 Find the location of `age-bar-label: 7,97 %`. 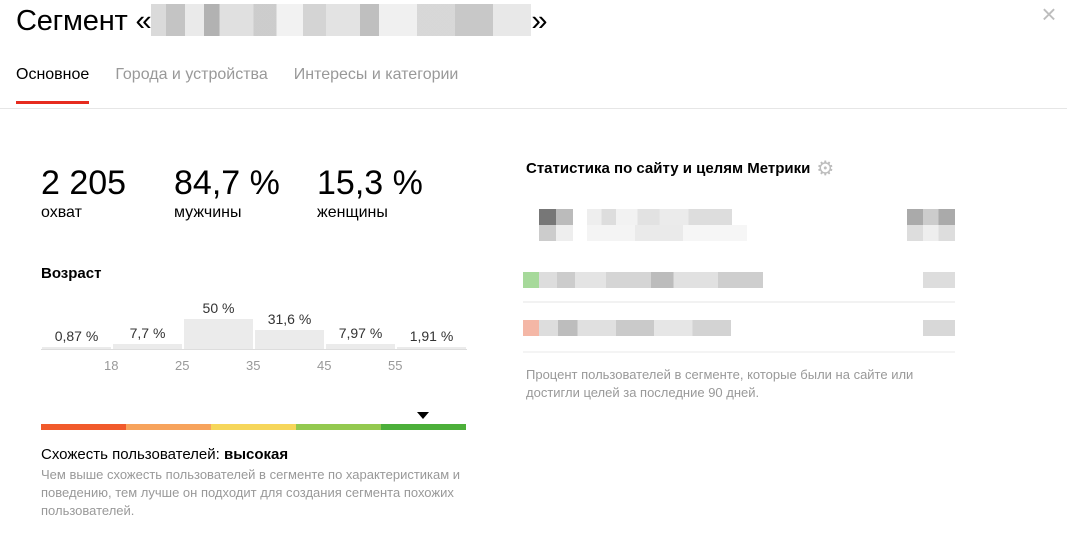

age-bar-label: 7,97 % is located at coordinates (360, 333).